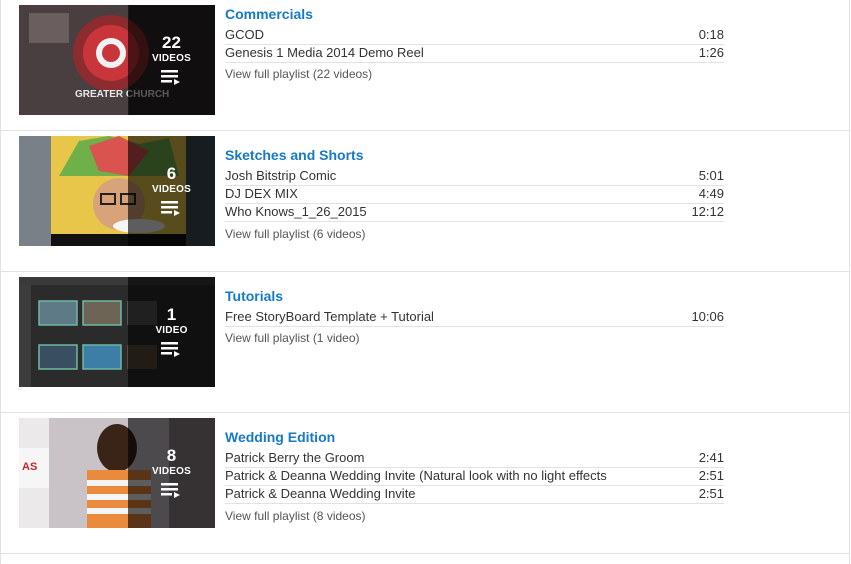 The height and width of the screenshot is (564, 851). What do you see at coordinates (707, 316) in the screenshot?
I see `video-duration: 10:06` at bounding box center [707, 316].